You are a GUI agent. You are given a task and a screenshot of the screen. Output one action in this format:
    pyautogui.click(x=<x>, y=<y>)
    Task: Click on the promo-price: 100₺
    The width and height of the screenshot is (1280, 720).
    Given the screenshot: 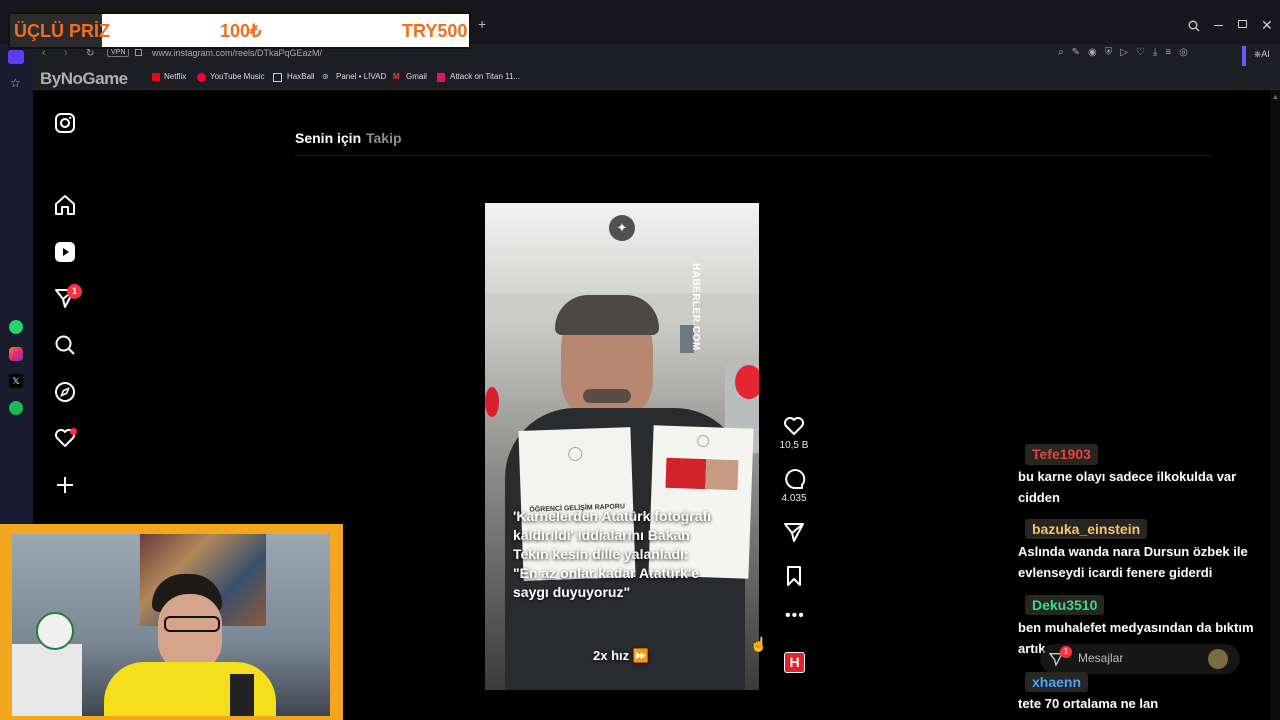 What is the action you would take?
    pyautogui.click(x=241, y=31)
    